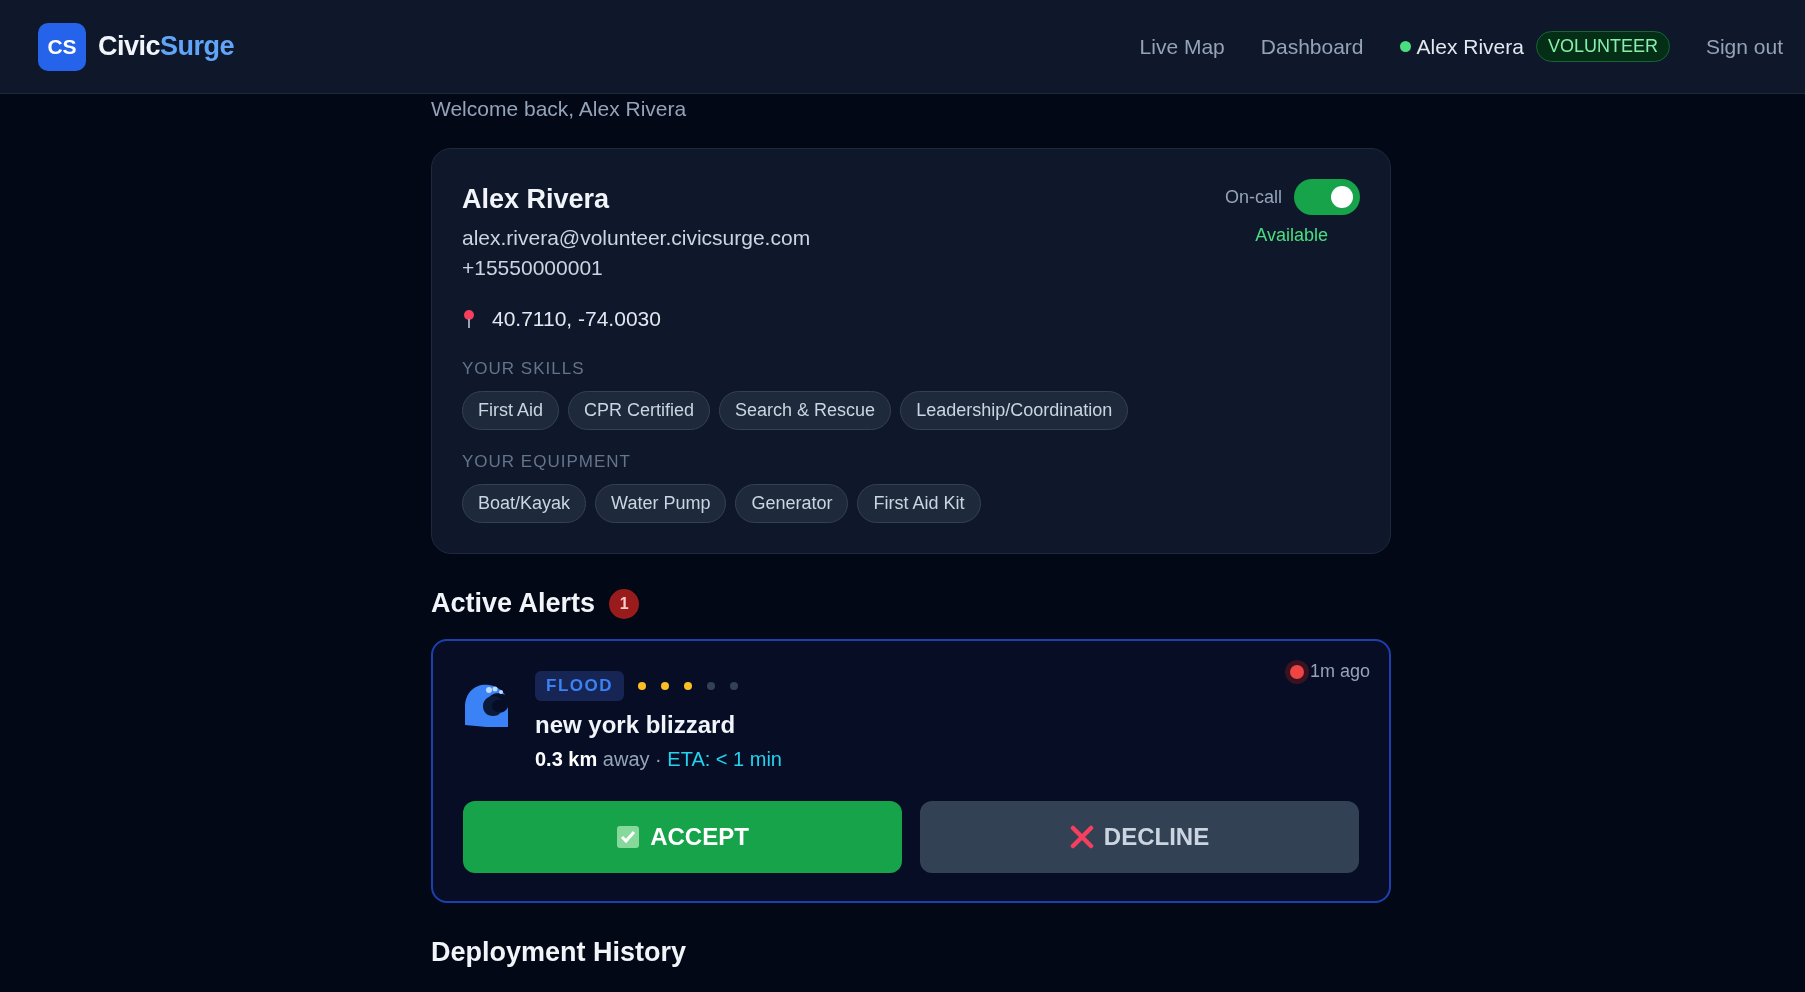 This screenshot has height=992, width=1805. Describe the element at coordinates (1602, 46) in the screenshot. I see `role-badge: VOLUNTEER` at that location.